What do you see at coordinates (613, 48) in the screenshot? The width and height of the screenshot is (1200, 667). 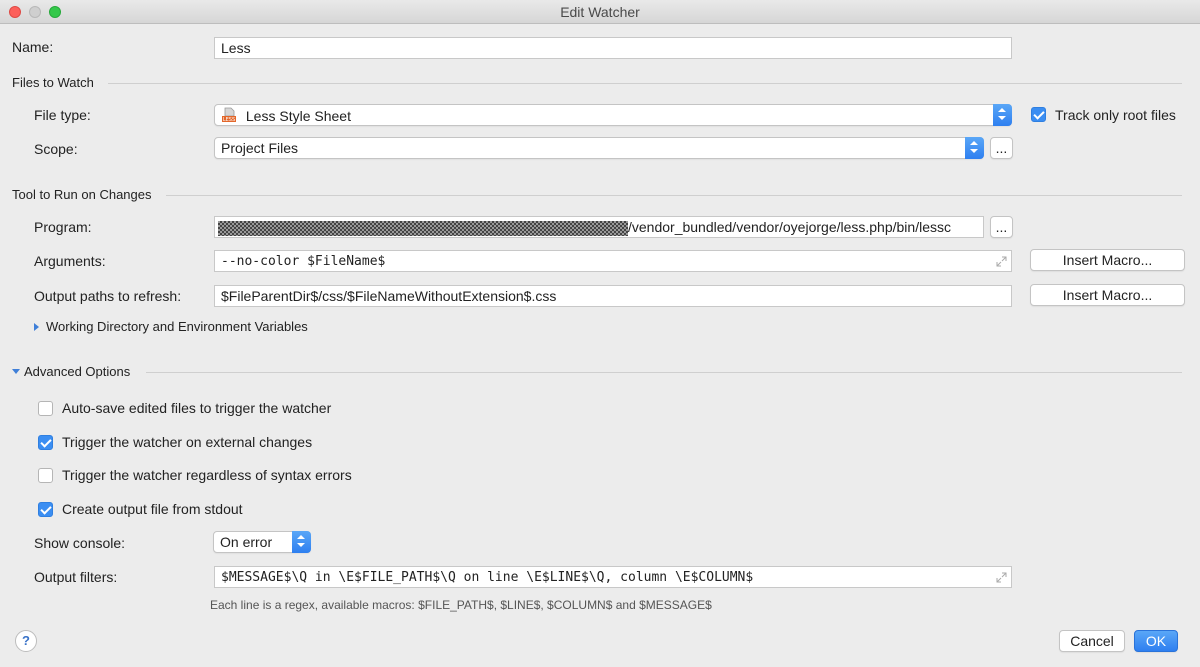 I see `name-input: Less` at bounding box center [613, 48].